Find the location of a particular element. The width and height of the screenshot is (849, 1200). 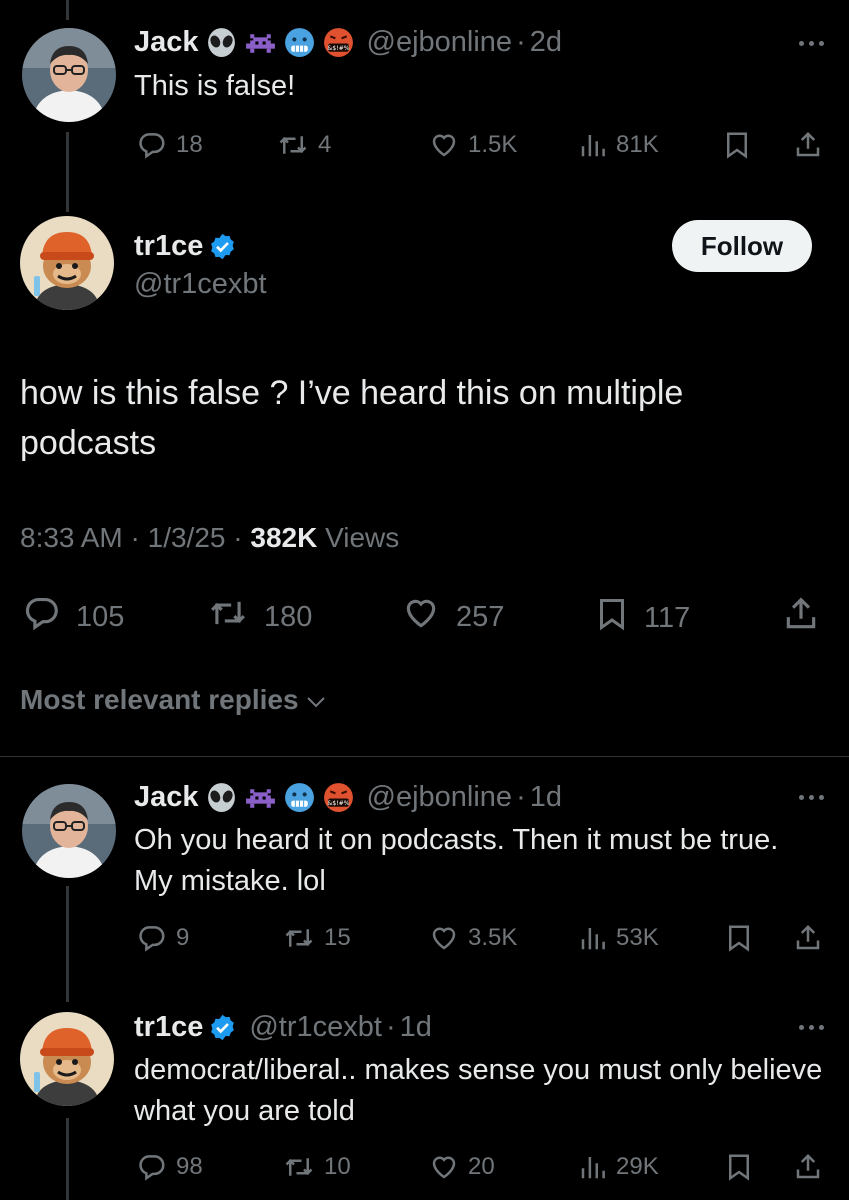

repost-button: 180 is located at coordinates (259, 617).